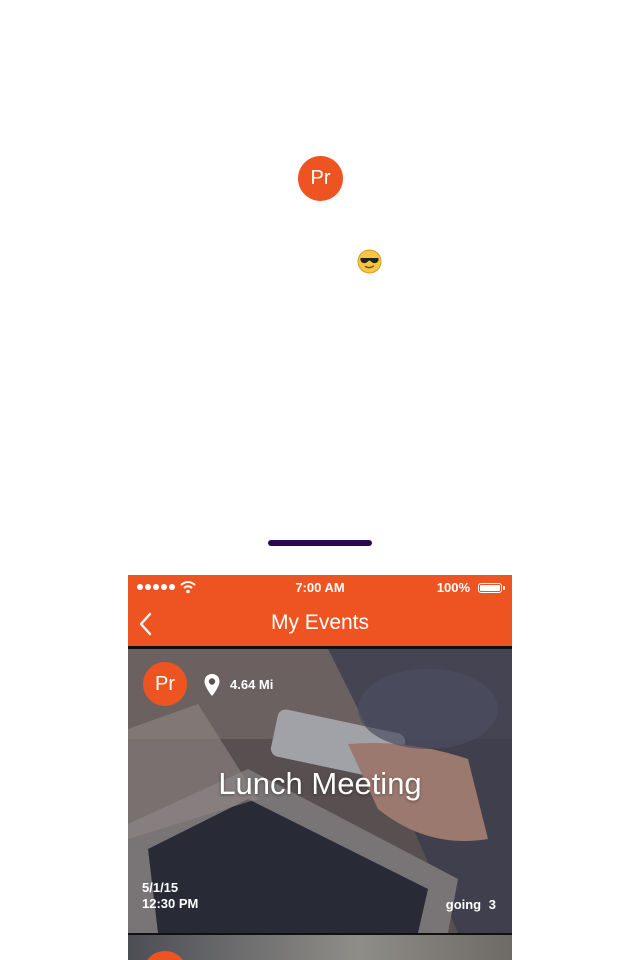 This screenshot has width=640, height=960. I want to click on going-count: 3, so click(492, 904).